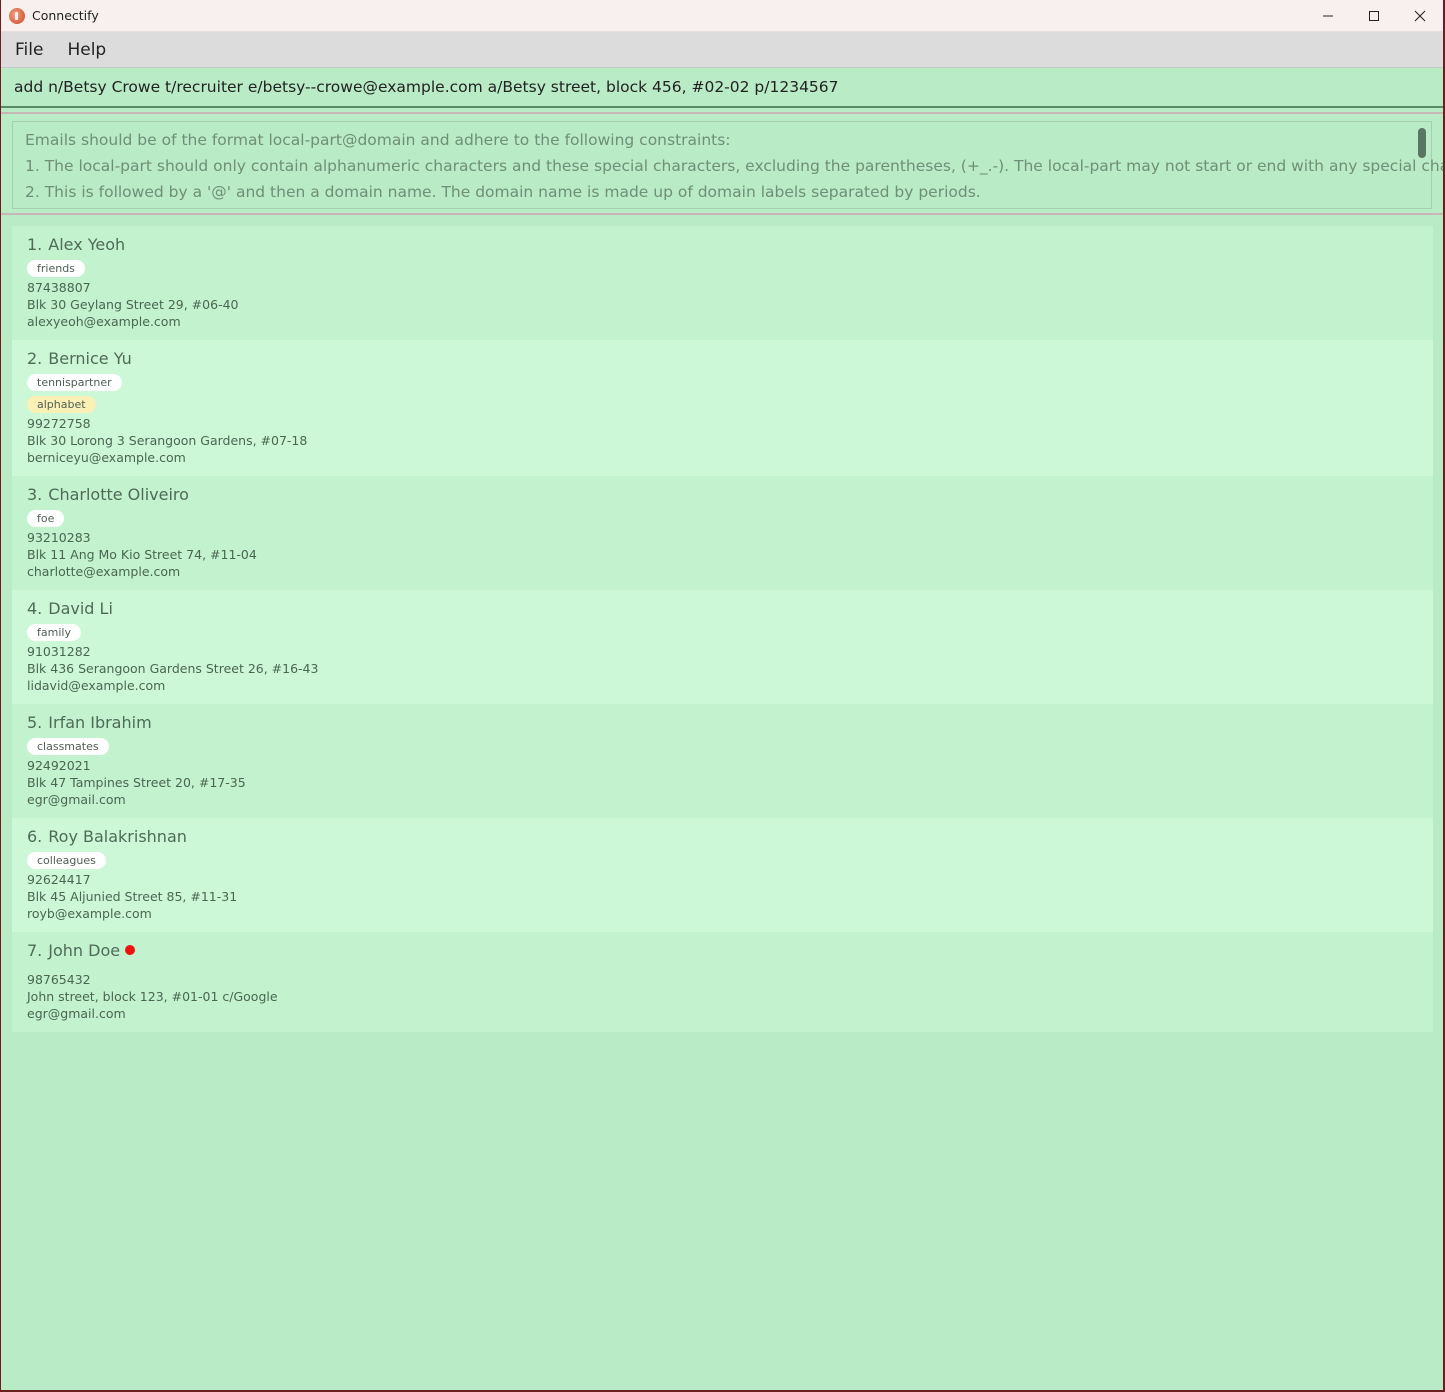 The image size is (1445, 1392). I want to click on tag-badge: tennispartner, so click(74, 382).